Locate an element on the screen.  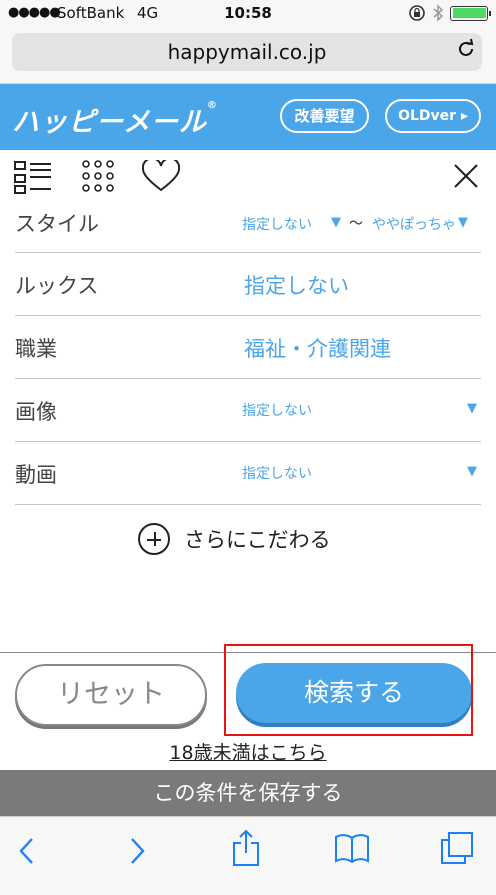
share-icon is located at coordinates (246, 848).